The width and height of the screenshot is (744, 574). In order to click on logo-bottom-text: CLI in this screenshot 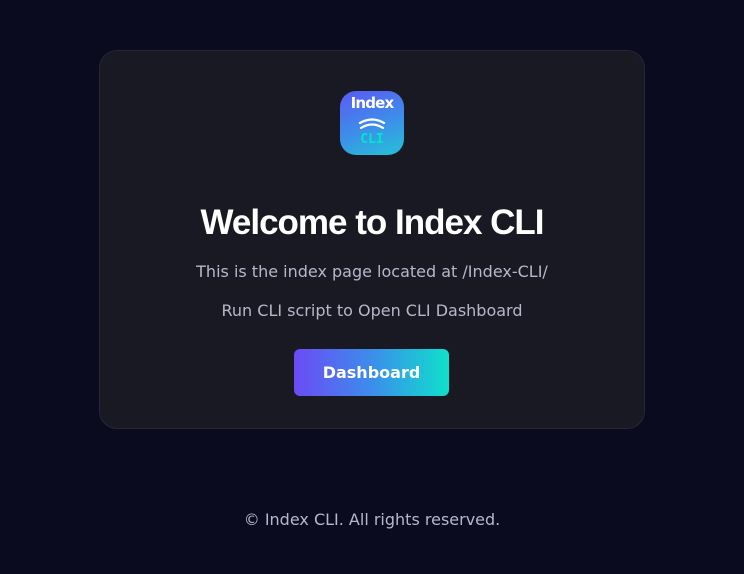, I will do `click(372, 139)`.